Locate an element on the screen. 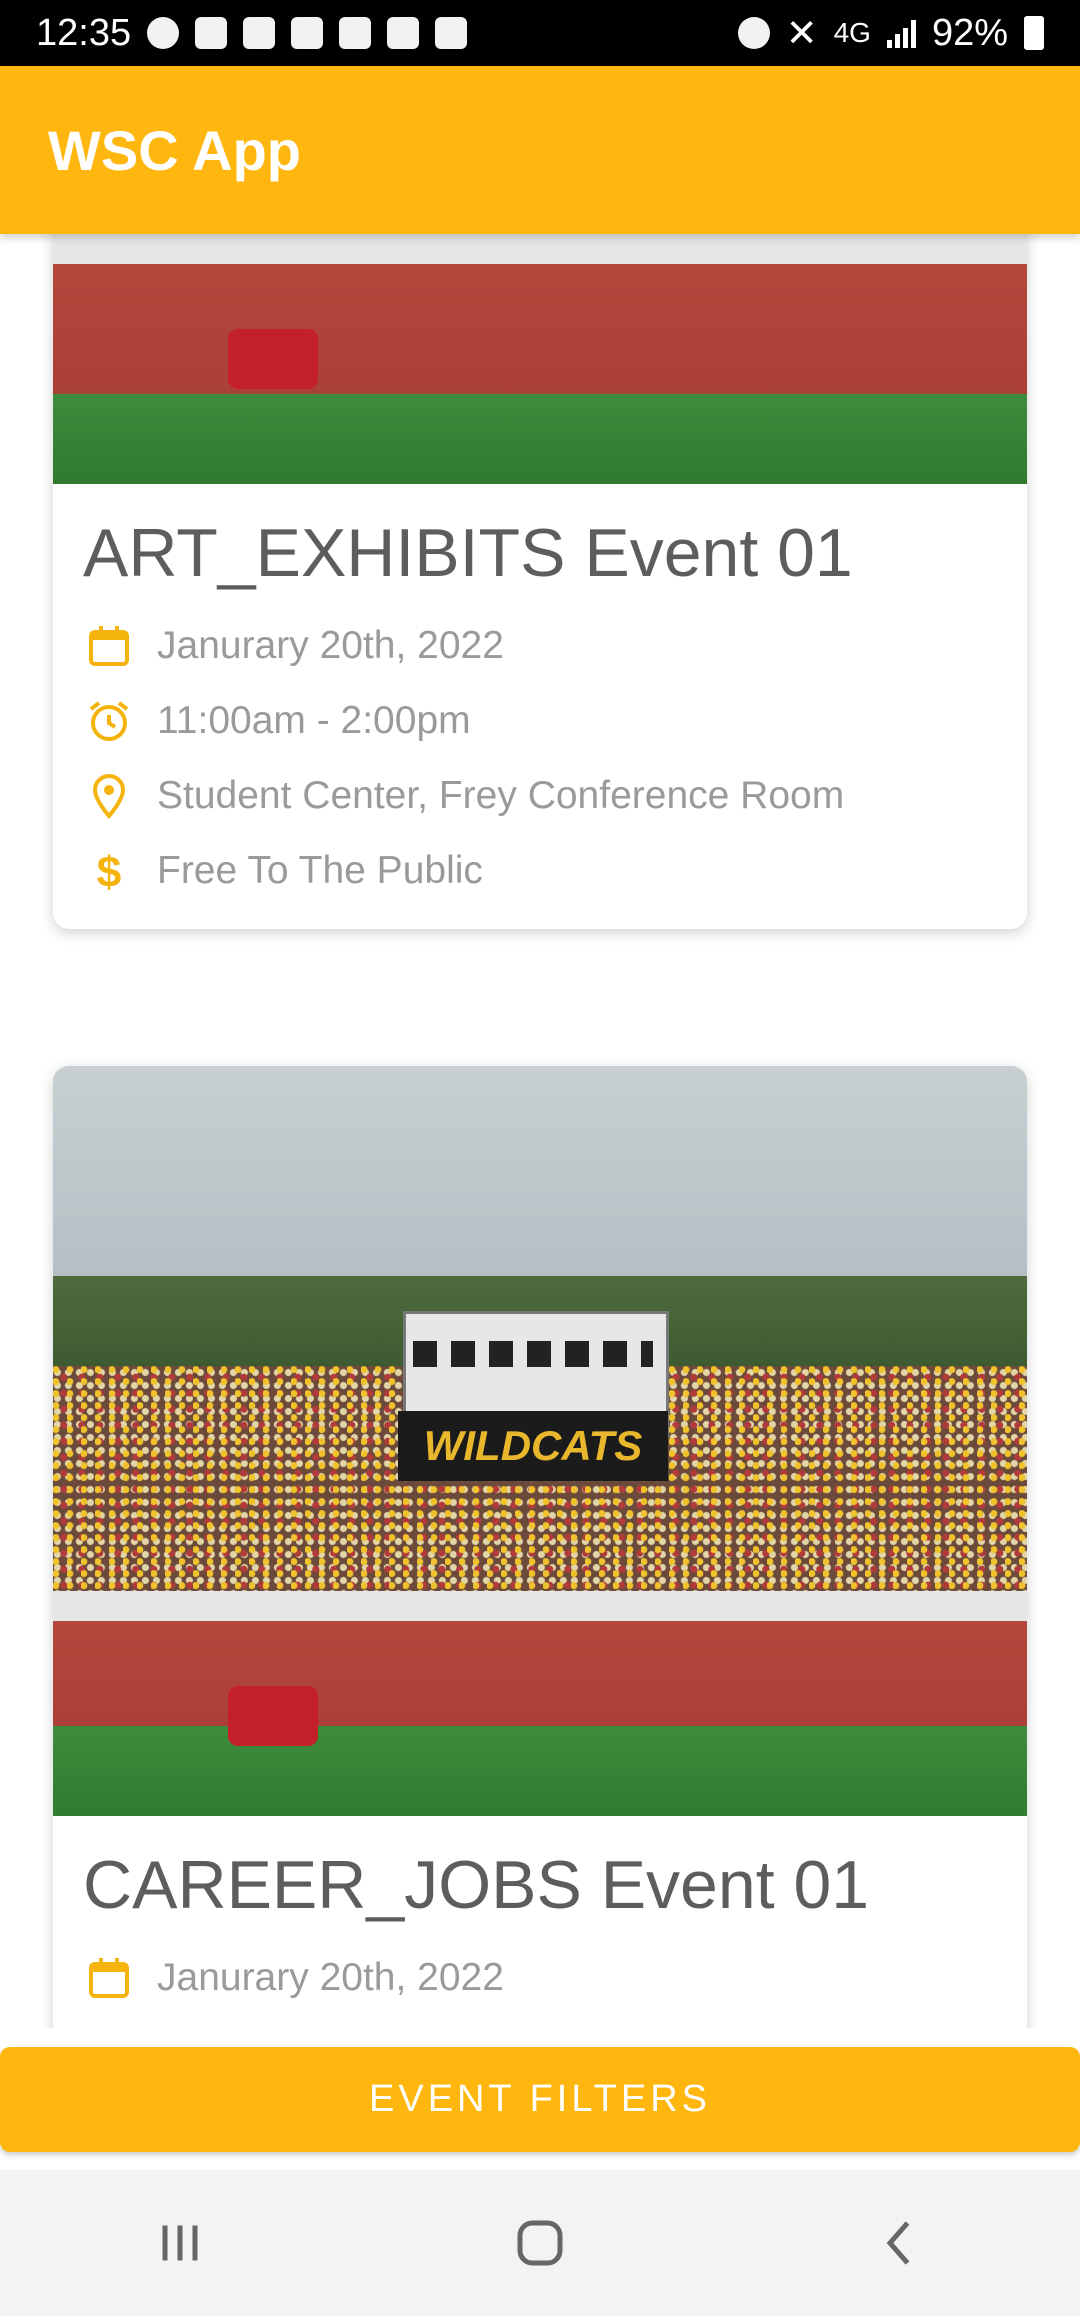 This screenshot has height=2316, width=1080. home-button is located at coordinates (540, 2243).